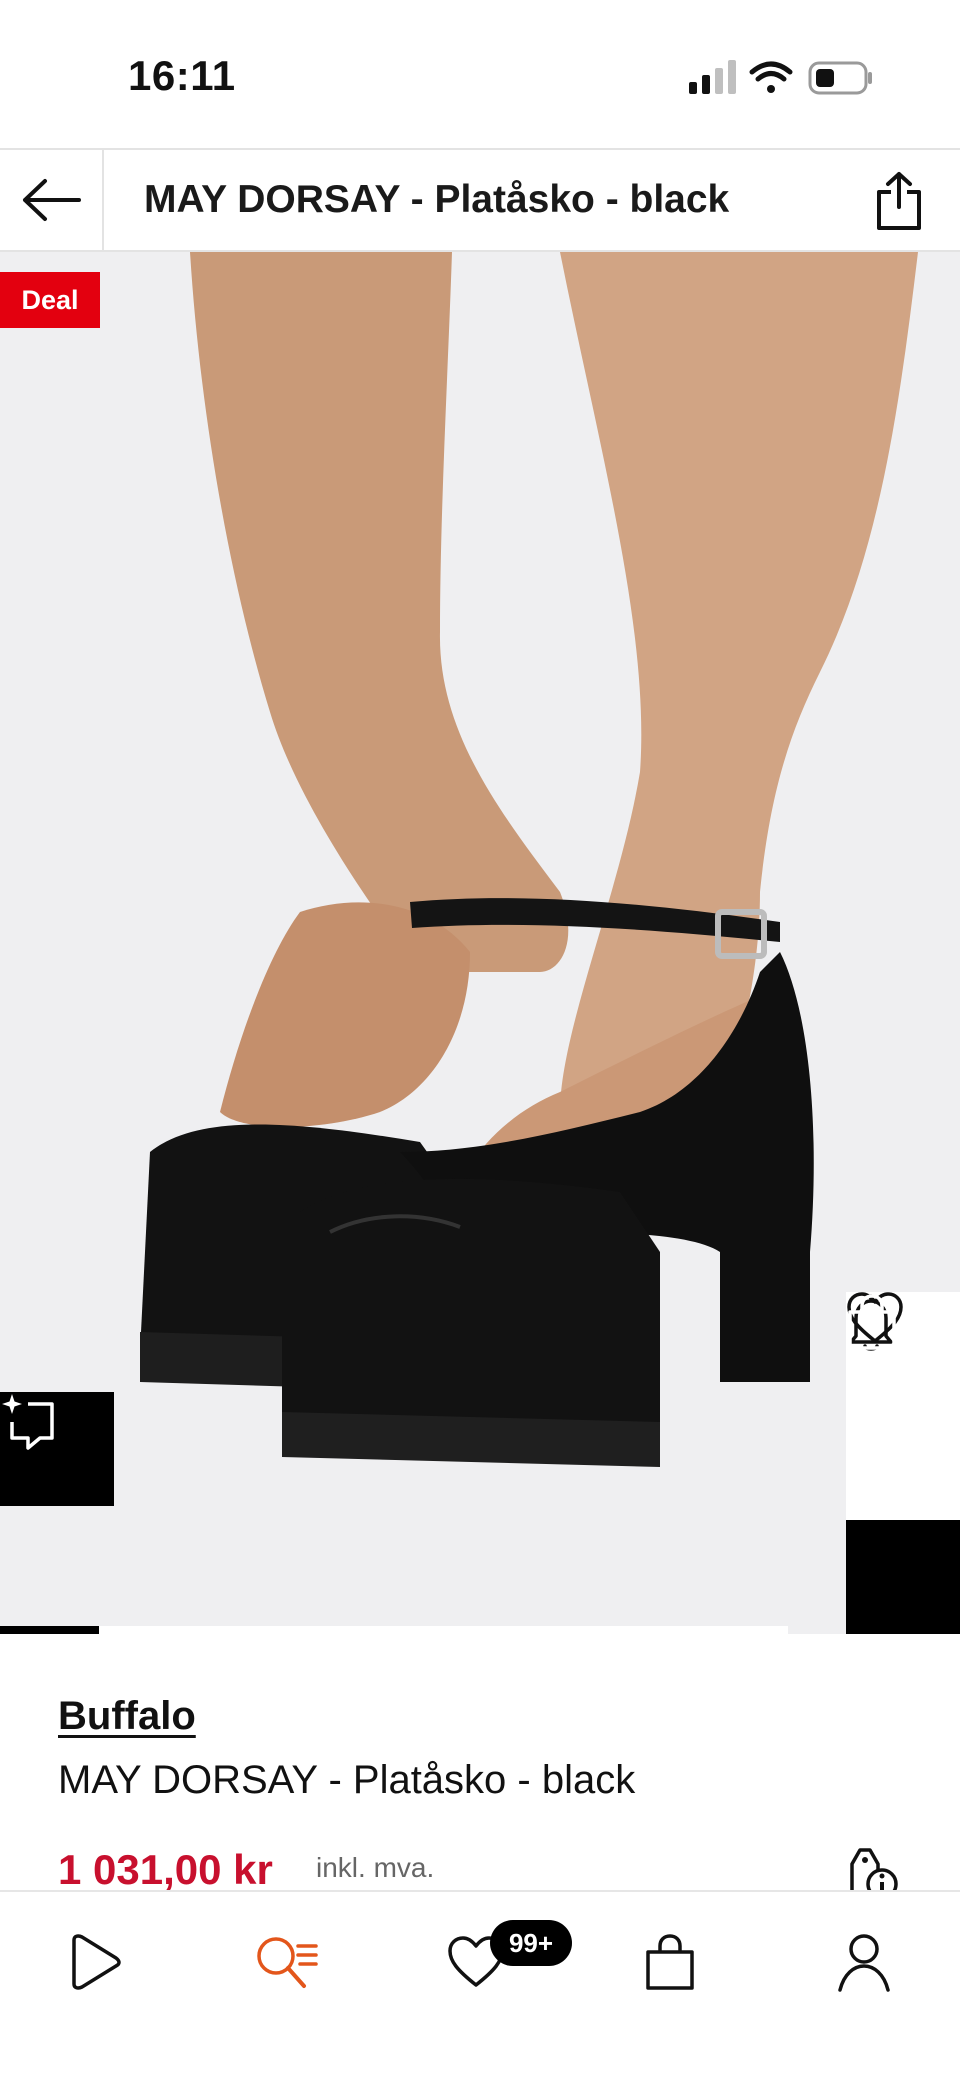 The width and height of the screenshot is (960, 2087). I want to click on price-note: inkl. mva., so click(375, 1867).